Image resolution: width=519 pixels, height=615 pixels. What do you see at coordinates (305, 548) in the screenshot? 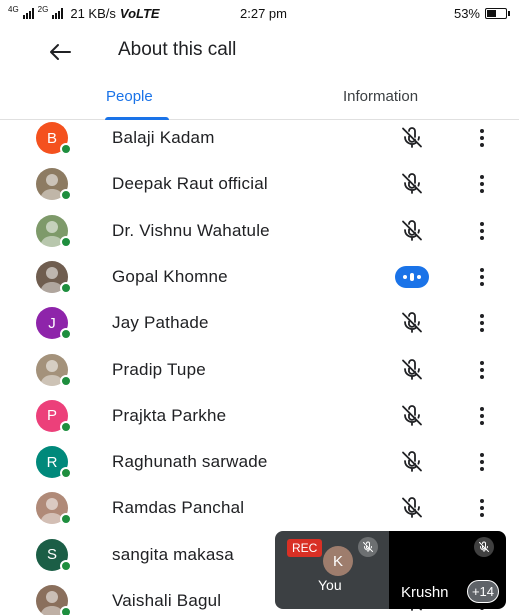
I see `recording-badge: REC` at bounding box center [305, 548].